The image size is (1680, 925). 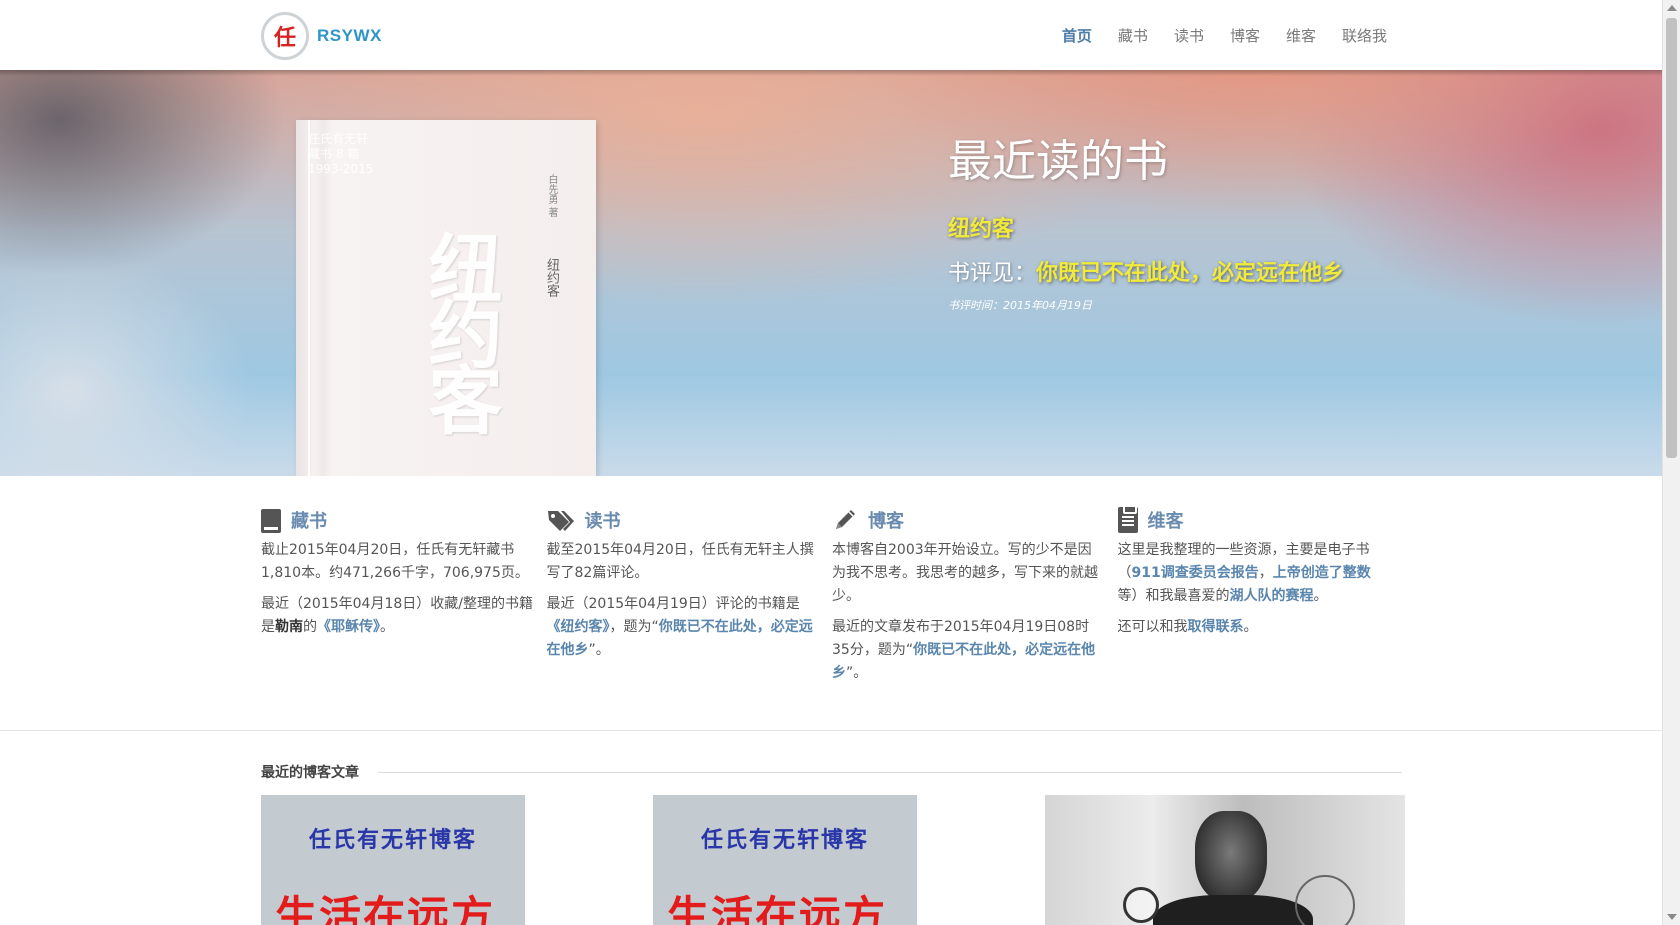 What do you see at coordinates (1233, 910) in the screenshot?
I see `portrait-body` at bounding box center [1233, 910].